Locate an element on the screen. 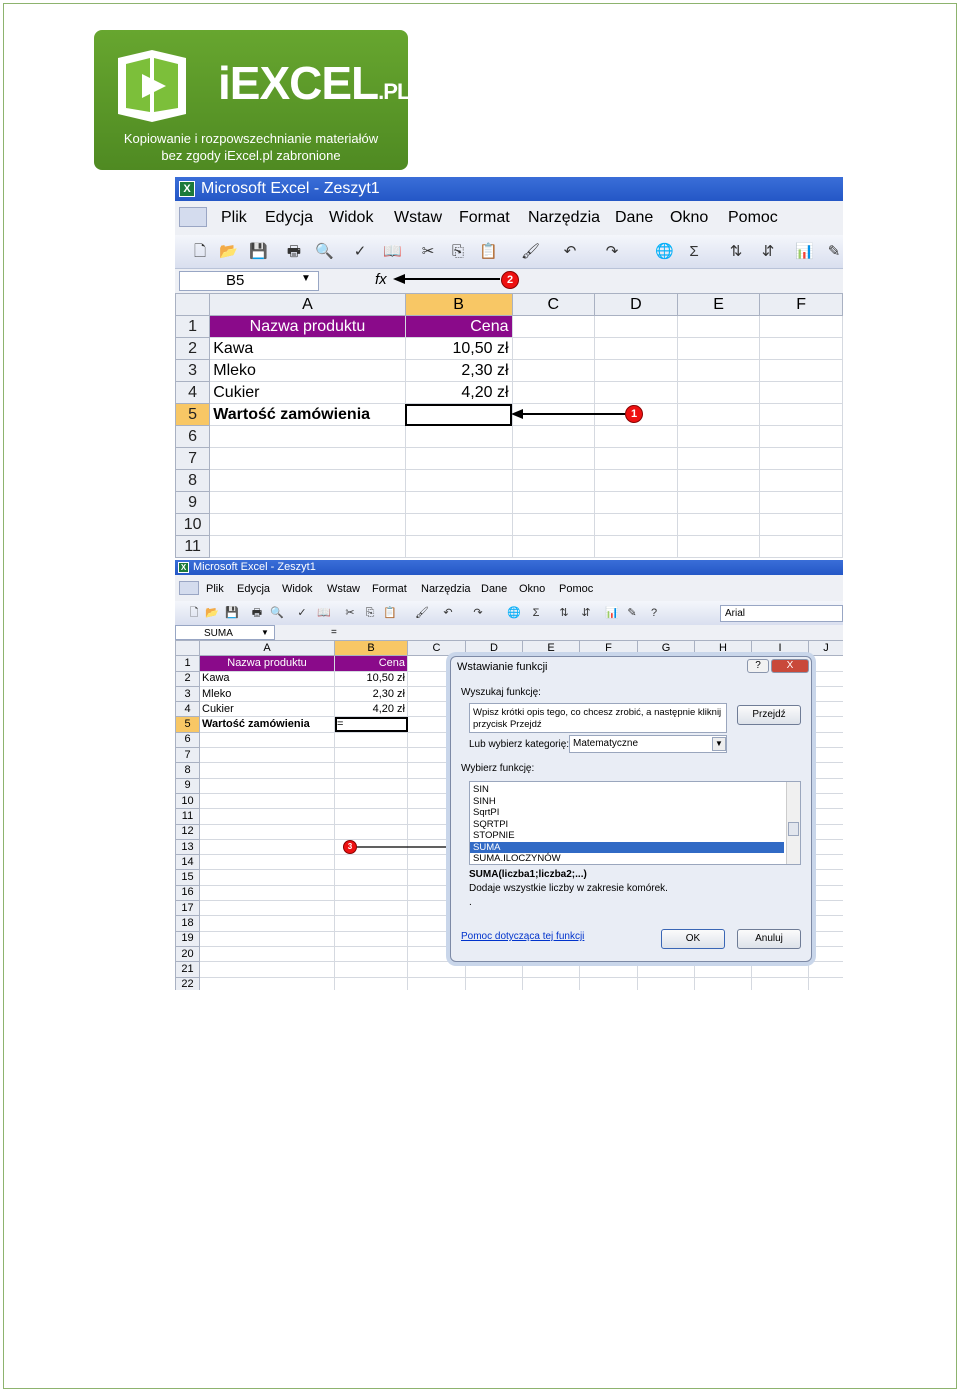 The width and height of the screenshot is (960, 1392). list-item: SQRTPI is located at coordinates (635, 825).